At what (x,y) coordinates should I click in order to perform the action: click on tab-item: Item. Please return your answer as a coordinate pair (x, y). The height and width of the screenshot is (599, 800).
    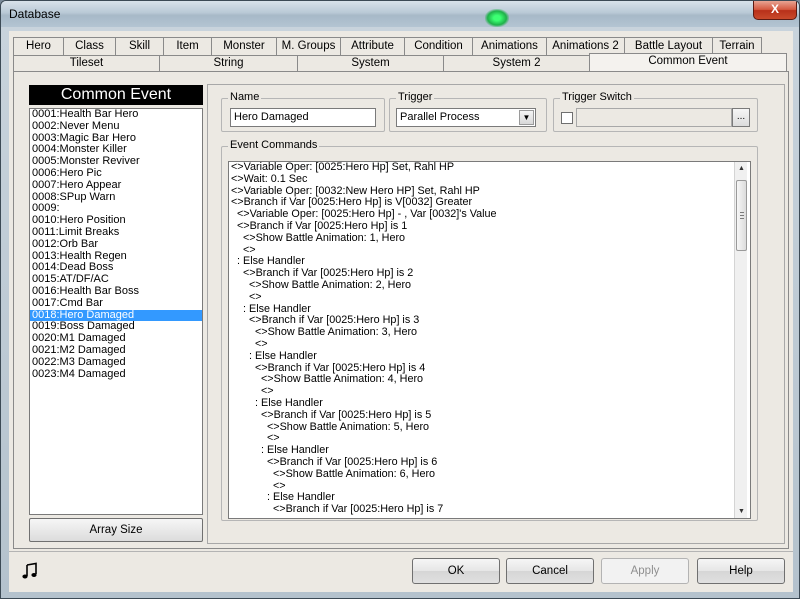
    Looking at the image, I should click on (187, 46).